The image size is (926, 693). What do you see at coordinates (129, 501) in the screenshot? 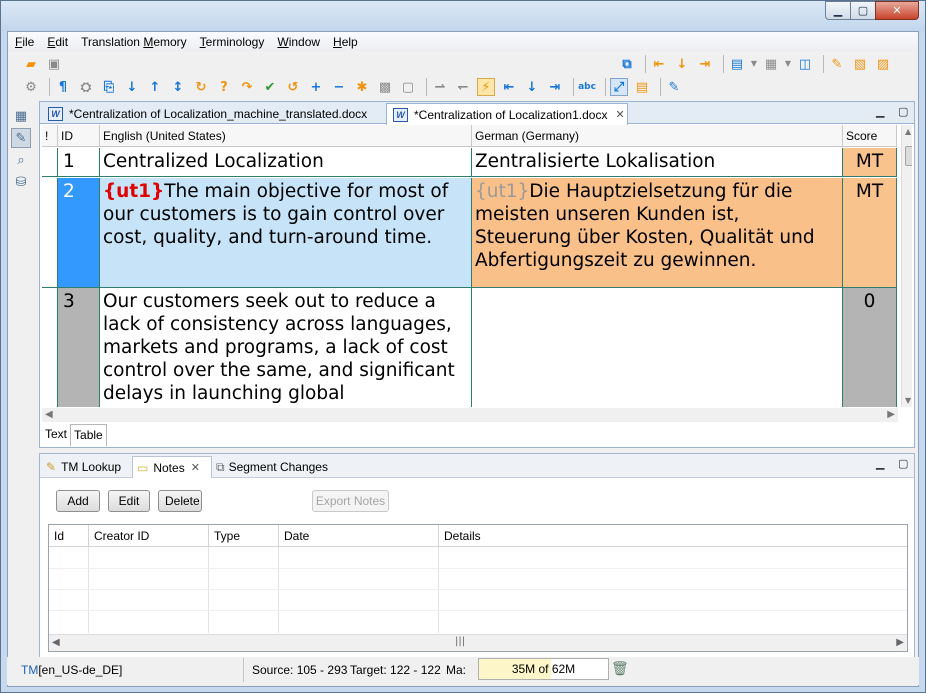
I see `edit-note-button: Edit` at bounding box center [129, 501].